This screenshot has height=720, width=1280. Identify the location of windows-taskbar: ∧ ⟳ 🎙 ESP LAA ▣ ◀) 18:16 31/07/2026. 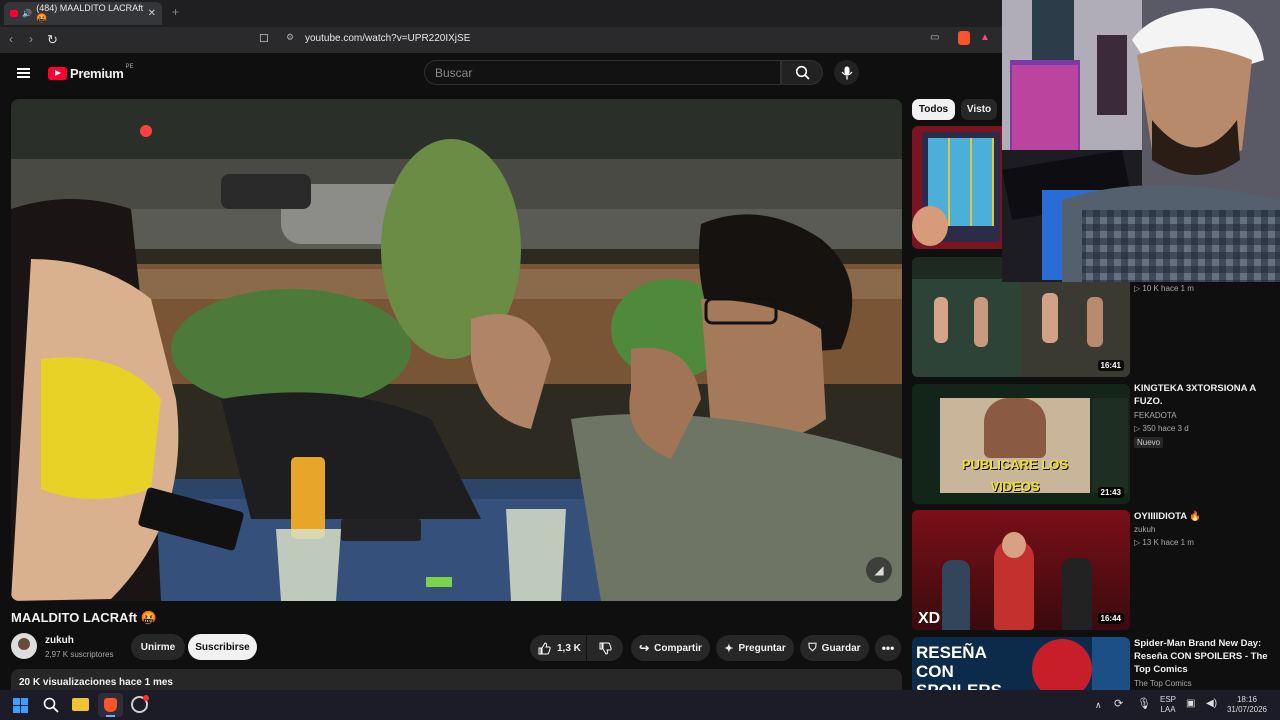
(640, 705).